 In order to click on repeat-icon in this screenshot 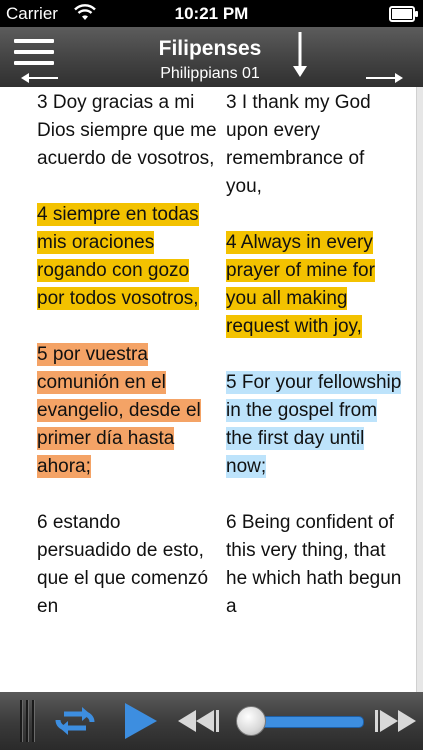, I will do `click(75, 721)`.